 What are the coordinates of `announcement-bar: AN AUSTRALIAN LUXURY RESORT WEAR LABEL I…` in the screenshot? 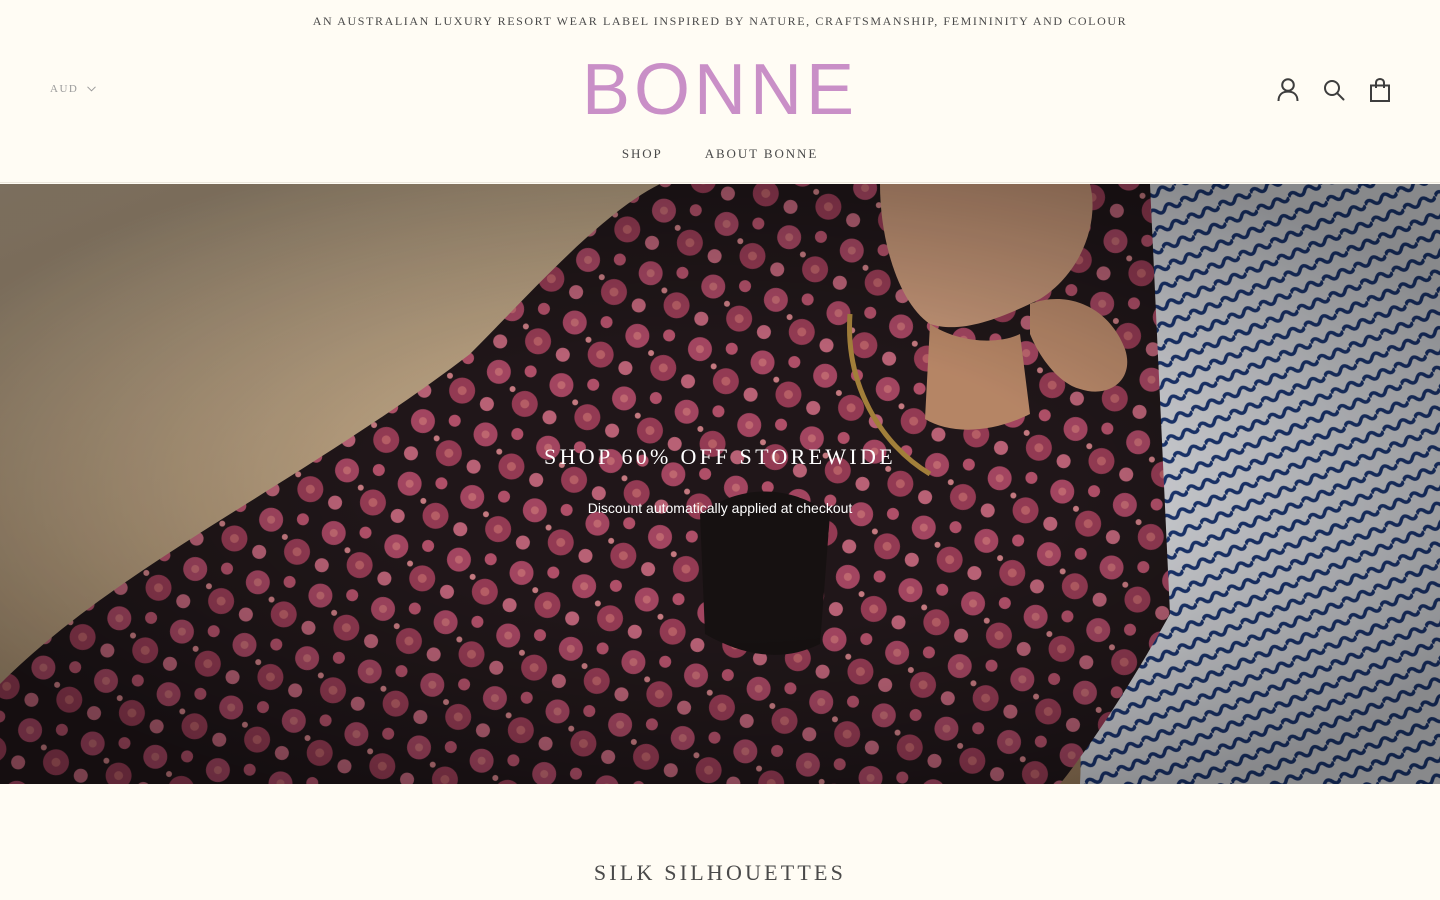 It's located at (720, 21).